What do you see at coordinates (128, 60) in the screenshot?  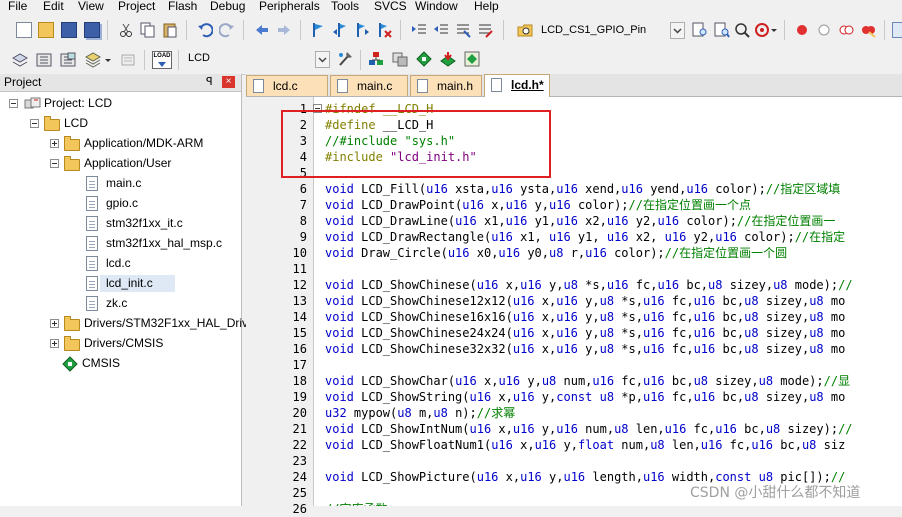 I see `stop-build-icon` at bounding box center [128, 60].